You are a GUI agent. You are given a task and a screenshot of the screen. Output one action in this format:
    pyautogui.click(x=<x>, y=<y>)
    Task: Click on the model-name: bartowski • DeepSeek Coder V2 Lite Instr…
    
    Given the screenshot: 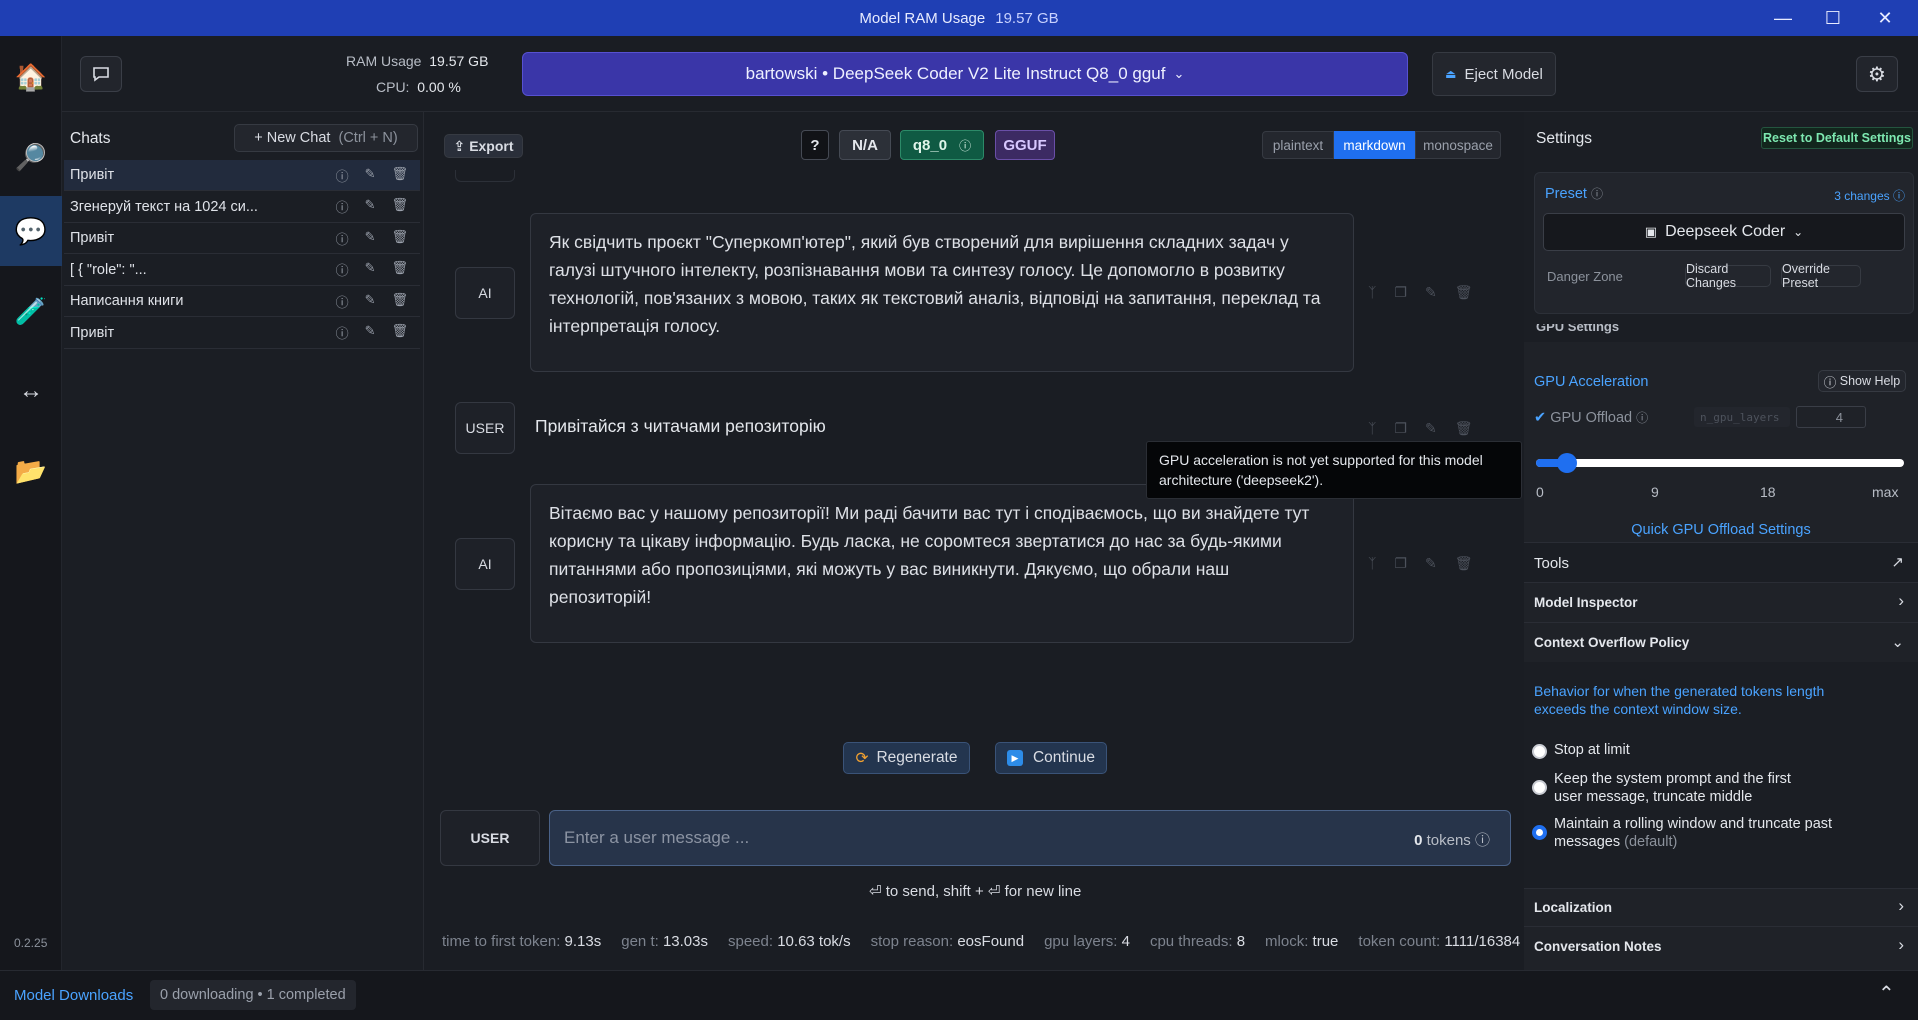 What is the action you would take?
    pyautogui.click(x=955, y=73)
    